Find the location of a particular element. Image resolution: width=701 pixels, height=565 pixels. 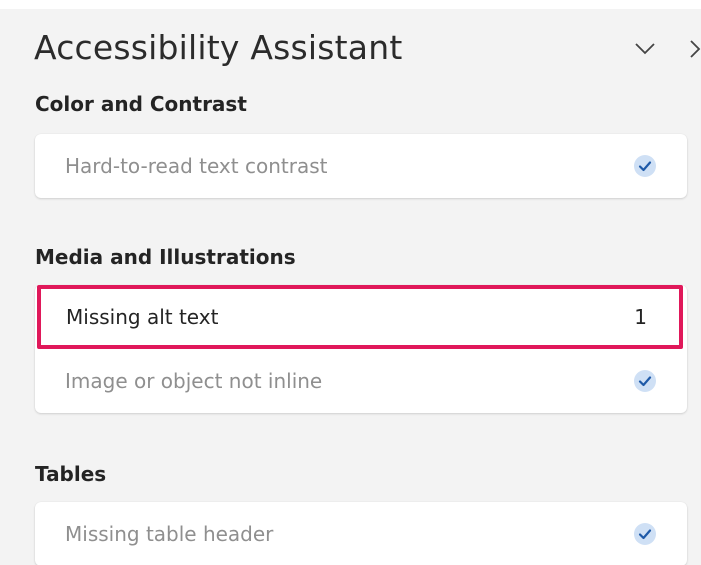

list-item: Missing table header is located at coordinates (361, 533).